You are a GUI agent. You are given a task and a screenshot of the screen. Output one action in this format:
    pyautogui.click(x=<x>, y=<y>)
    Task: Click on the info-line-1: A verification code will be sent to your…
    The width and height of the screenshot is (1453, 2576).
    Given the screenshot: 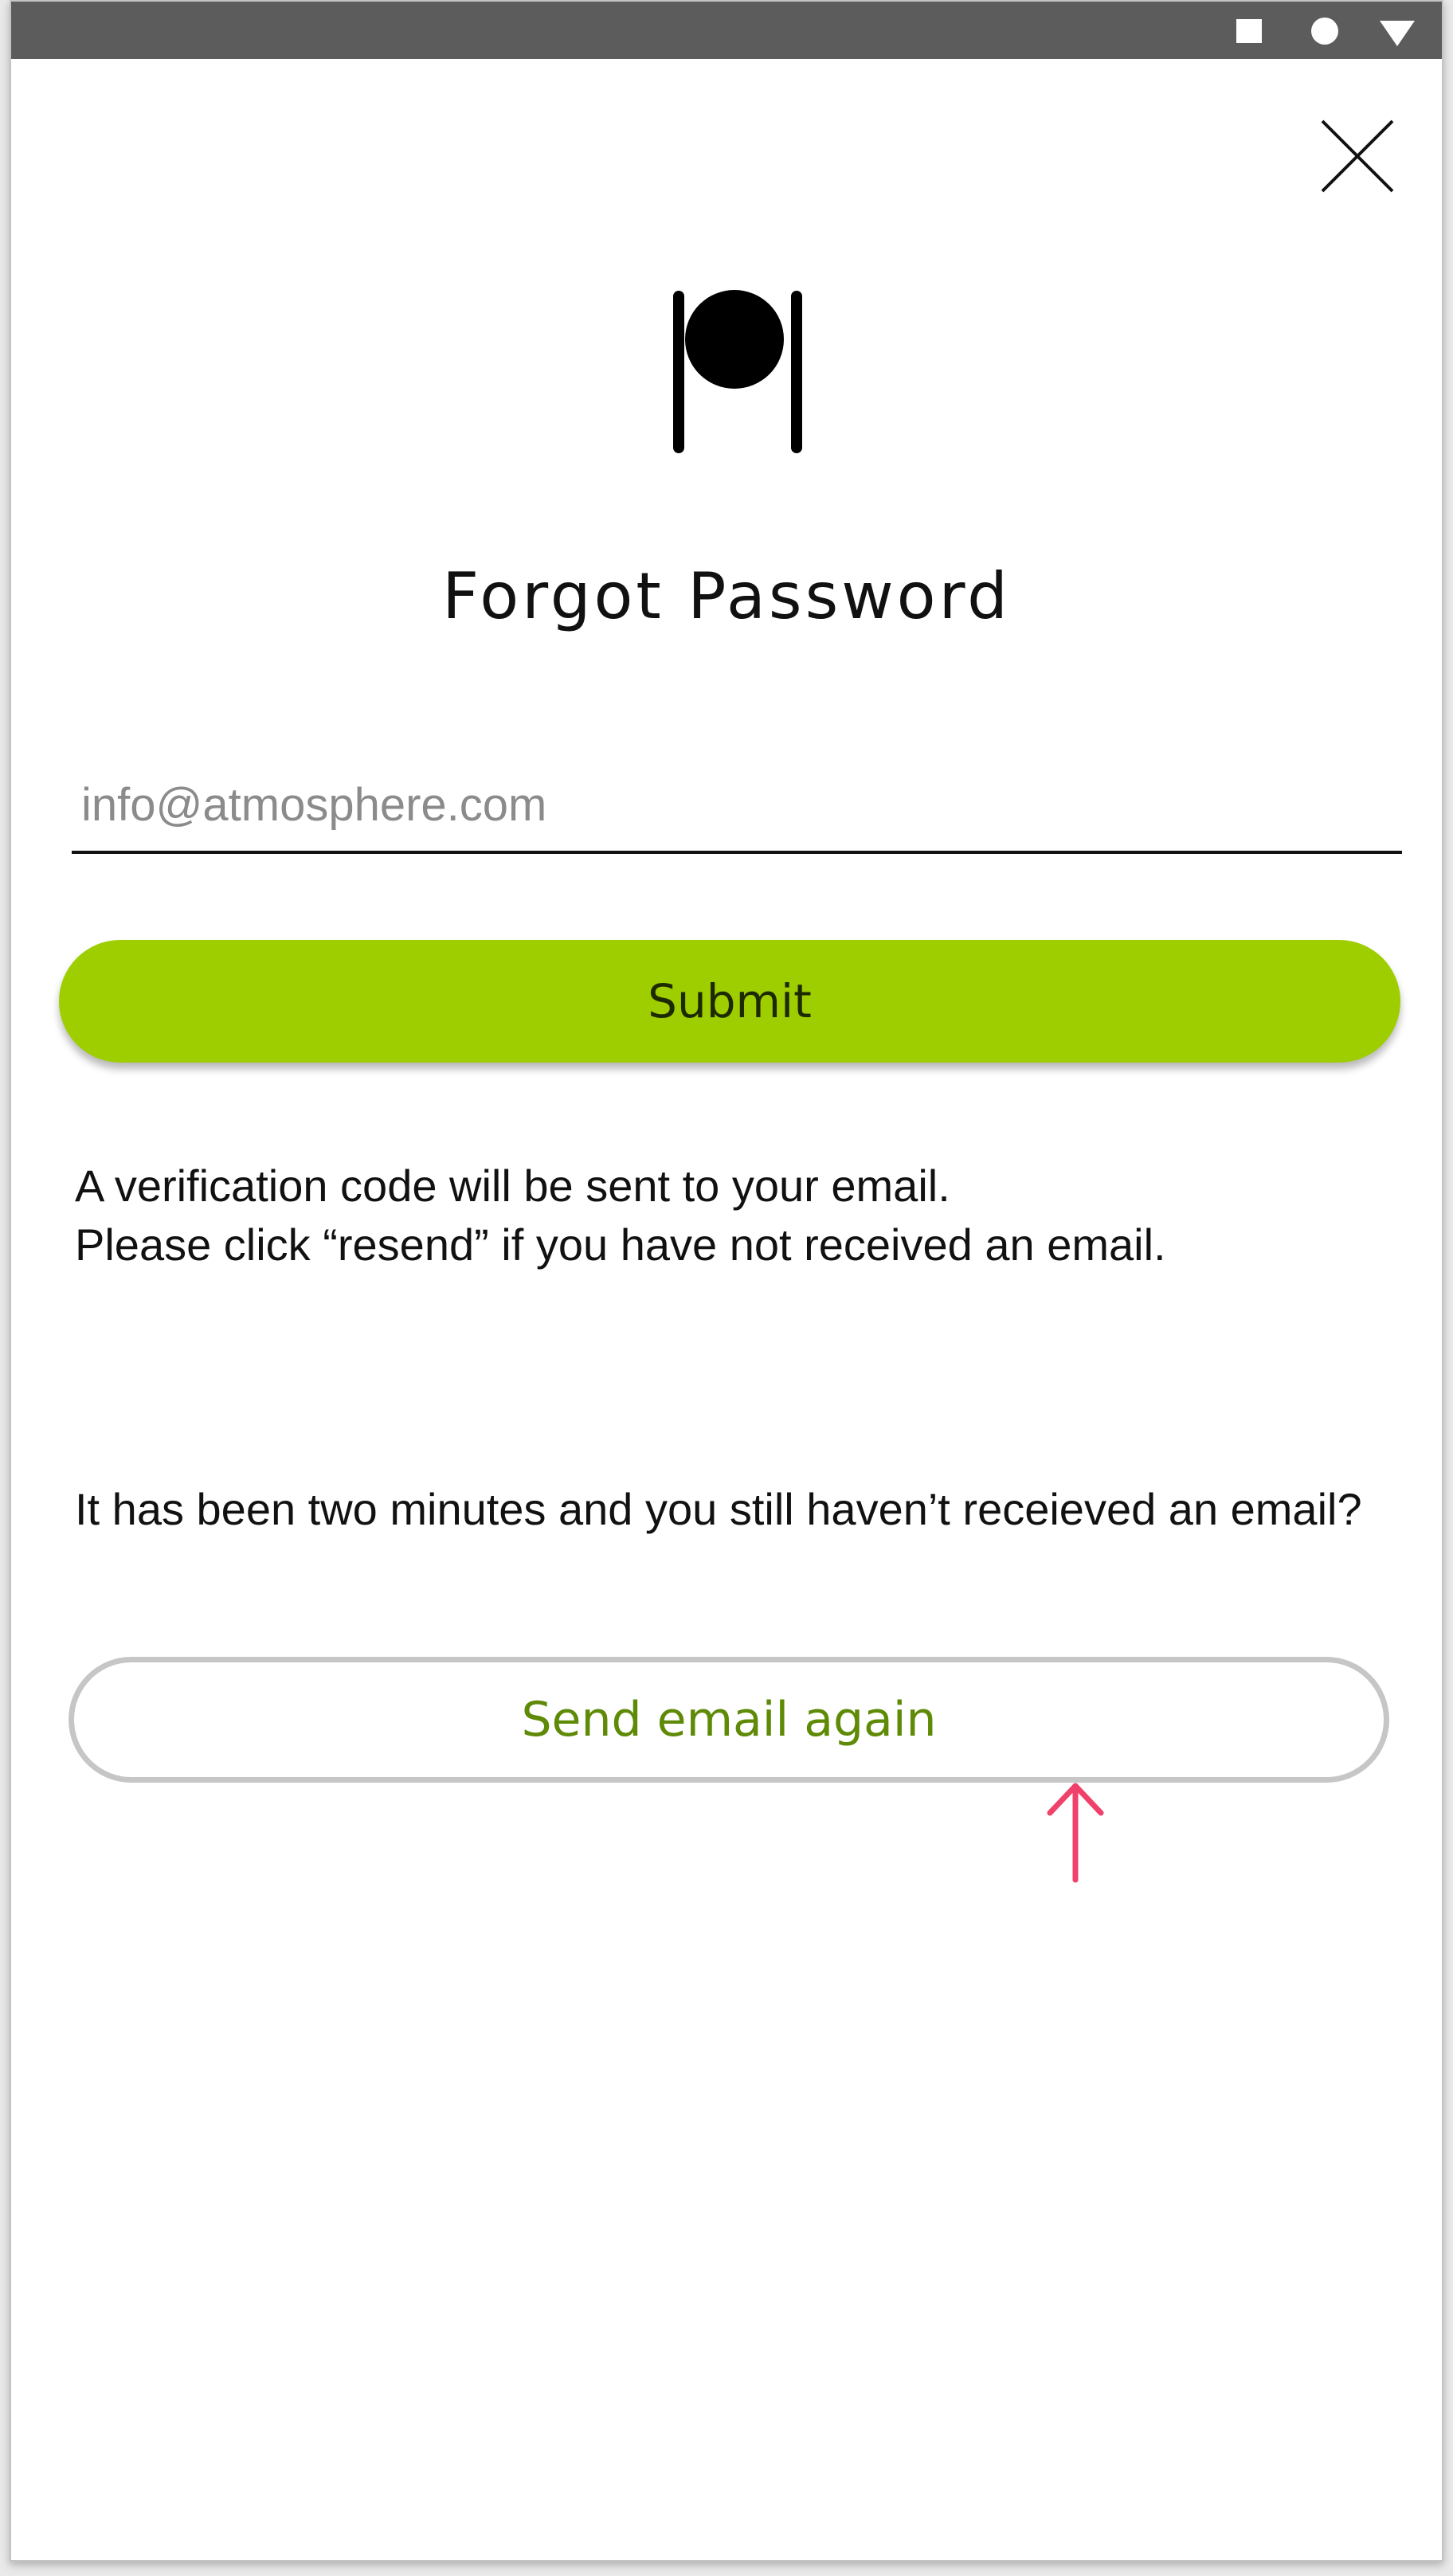 What is the action you would take?
    pyautogui.click(x=512, y=1186)
    